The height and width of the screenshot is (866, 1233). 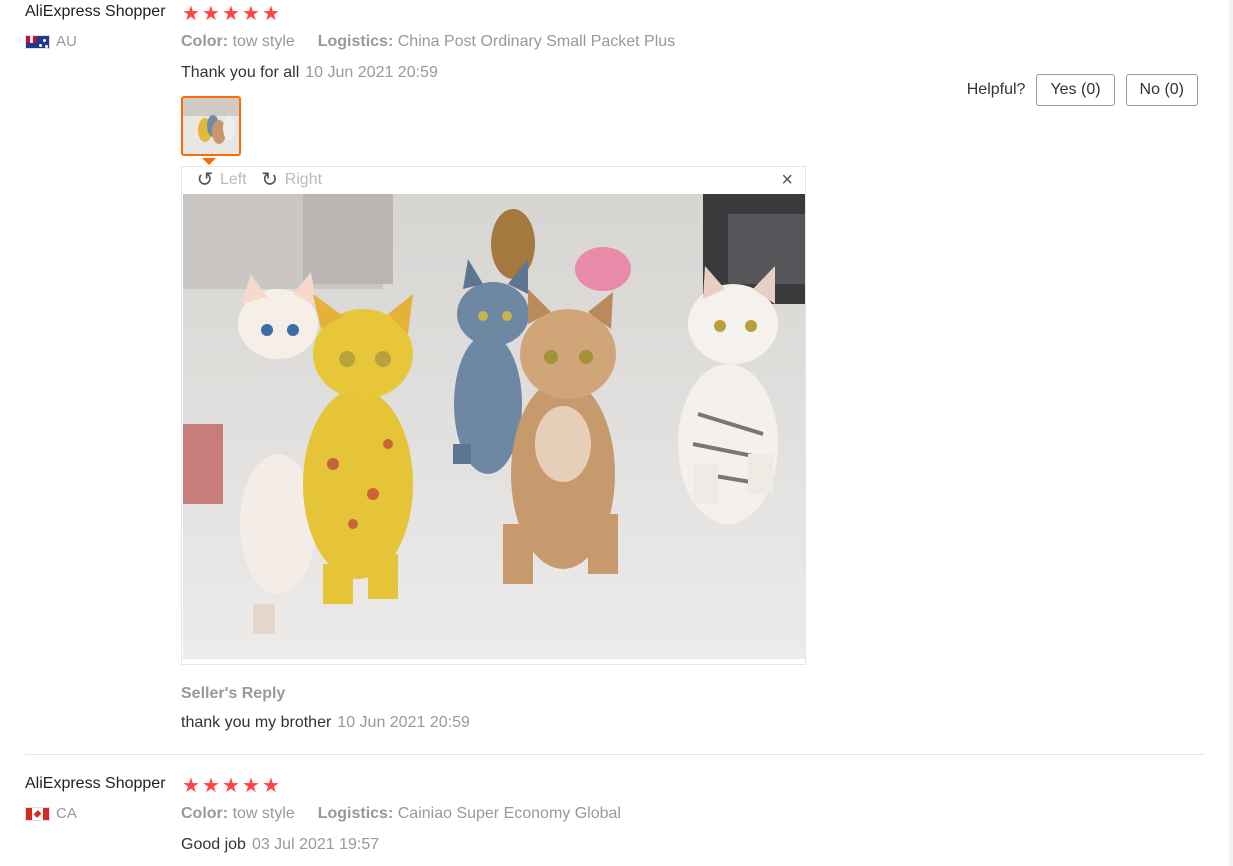 I want to click on helpful-no-button: No (0), so click(x=1161, y=90).